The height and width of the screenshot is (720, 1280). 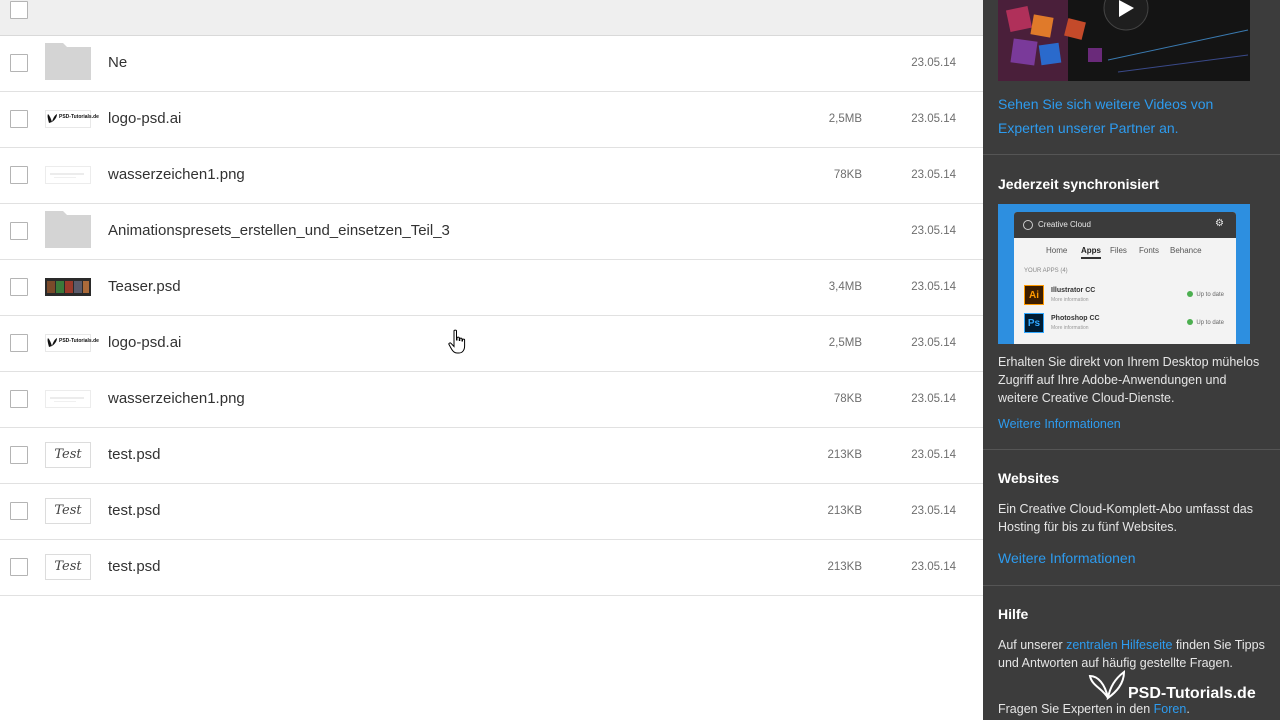 What do you see at coordinates (1079, 184) in the screenshot?
I see `sync-title: Jederzeit synchronisiert` at bounding box center [1079, 184].